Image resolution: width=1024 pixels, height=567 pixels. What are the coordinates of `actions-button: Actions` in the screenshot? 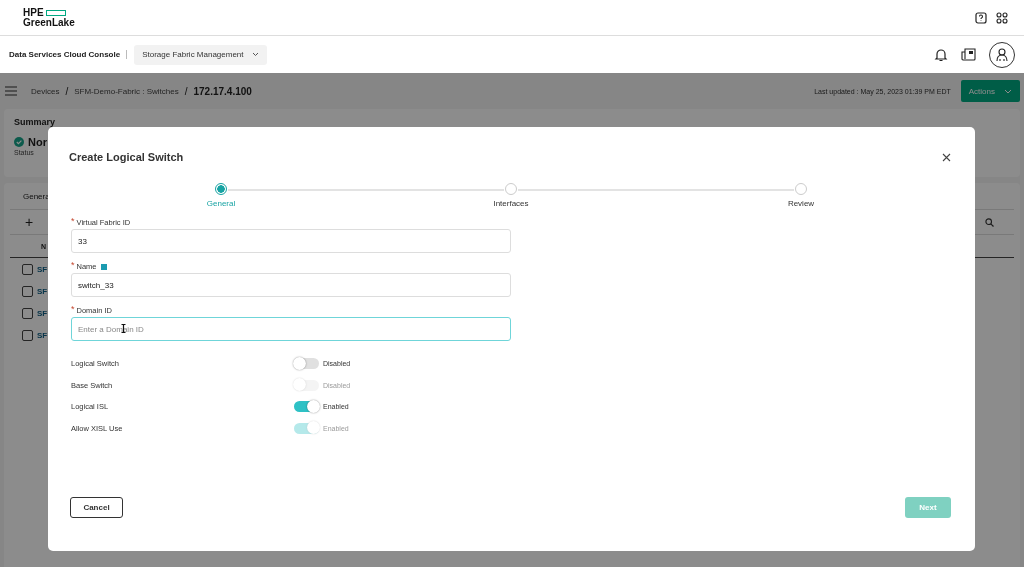 It's located at (990, 91).